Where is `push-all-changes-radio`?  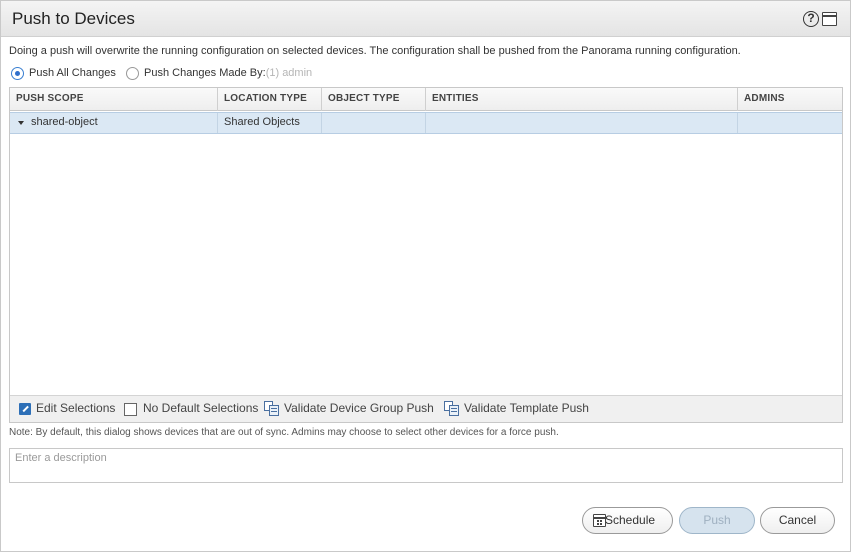 push-all-changes-radio is located at coordinates (17, 73).